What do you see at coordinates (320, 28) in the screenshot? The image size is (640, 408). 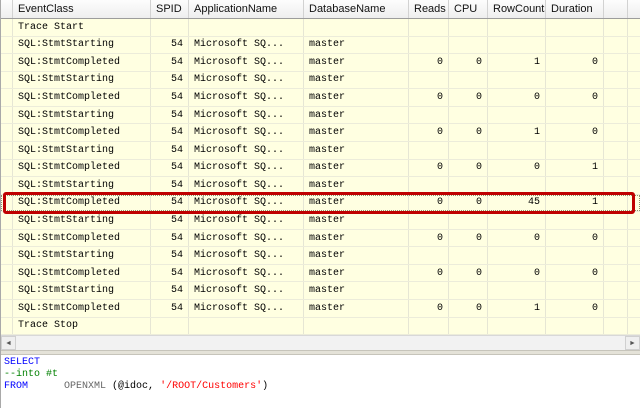 I see `trace-row: Trace Start` at bounding box center [320, 28].